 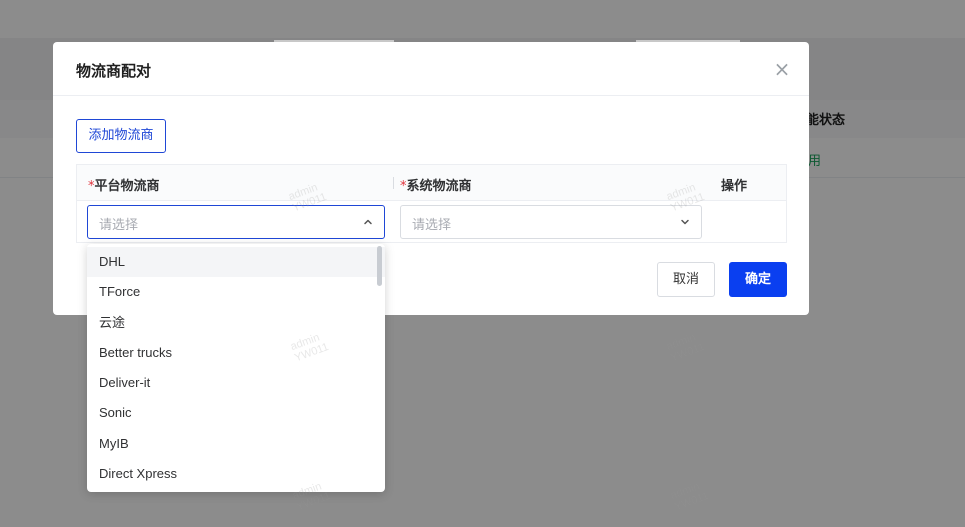 I want to click on dialog-divider, so click(x=431, y=95).